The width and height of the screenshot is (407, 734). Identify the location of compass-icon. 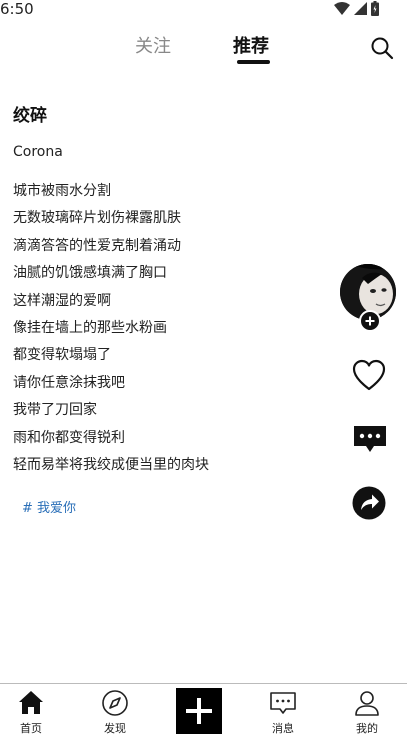
(115, 703).